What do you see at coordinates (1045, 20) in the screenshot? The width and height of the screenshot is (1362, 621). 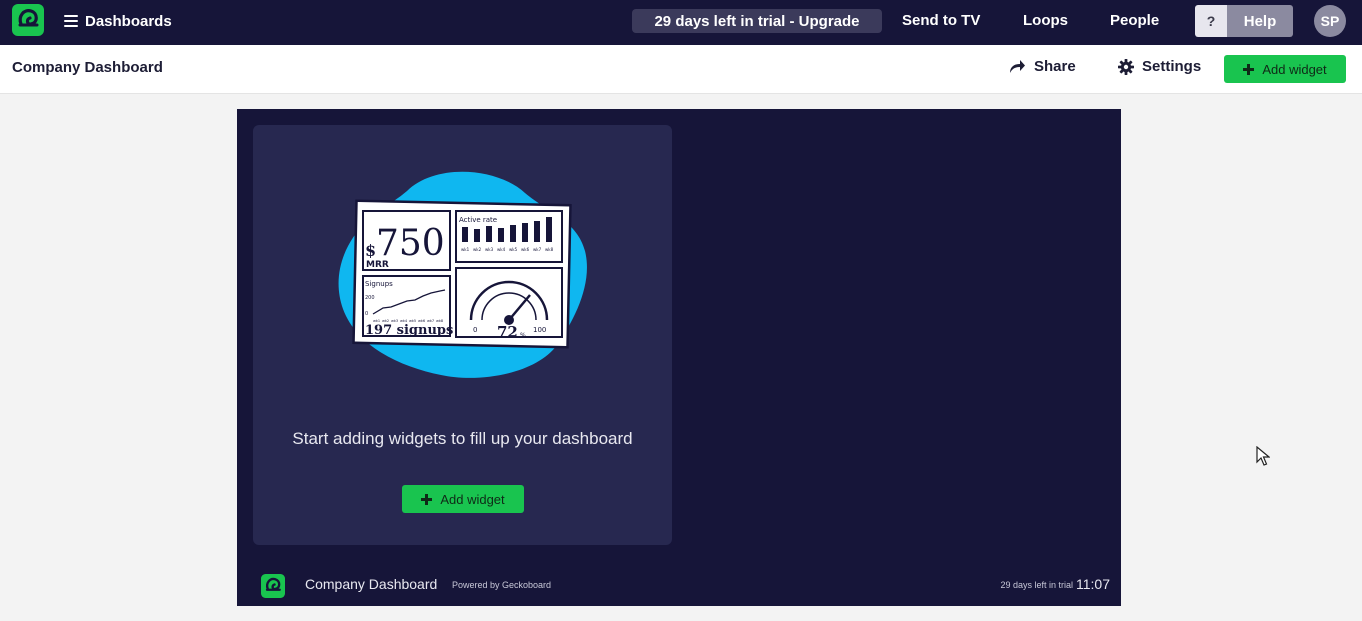 I see `loops-link: Loops` at bounding box center [1045, 20].